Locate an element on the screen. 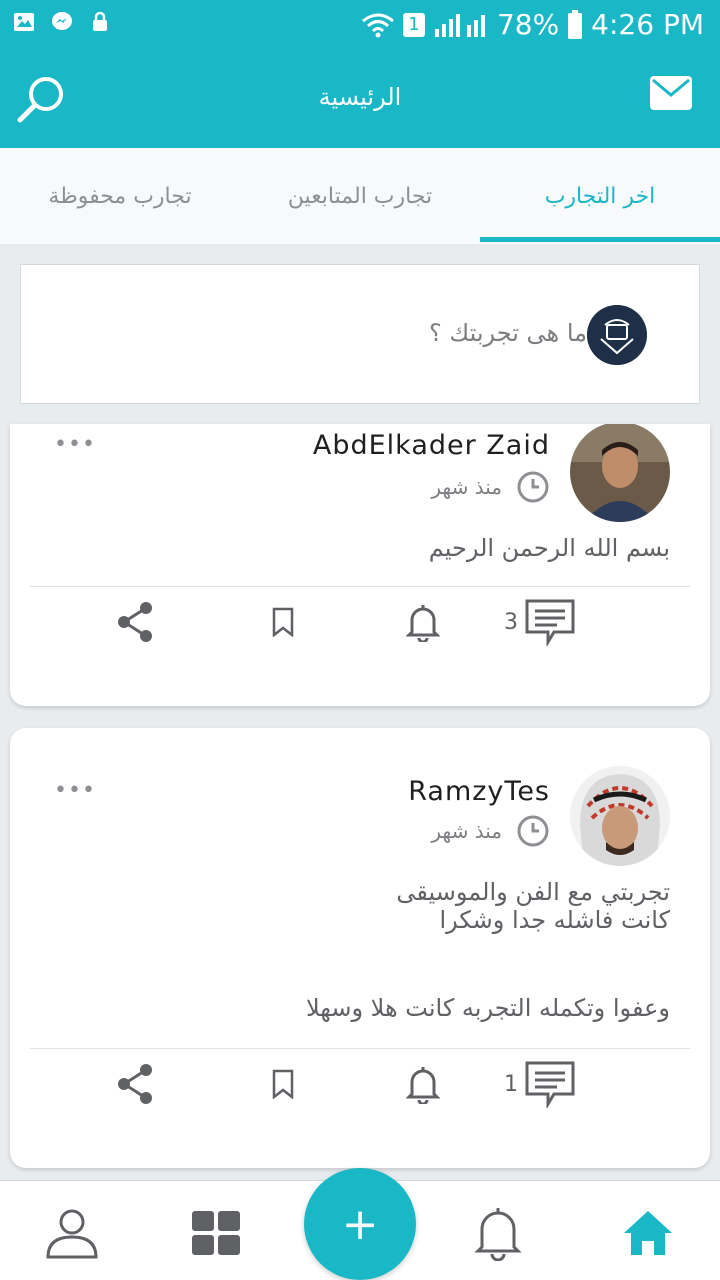 The image size is (720, 1280). profile-icon is located at coordinates (72, 1233).